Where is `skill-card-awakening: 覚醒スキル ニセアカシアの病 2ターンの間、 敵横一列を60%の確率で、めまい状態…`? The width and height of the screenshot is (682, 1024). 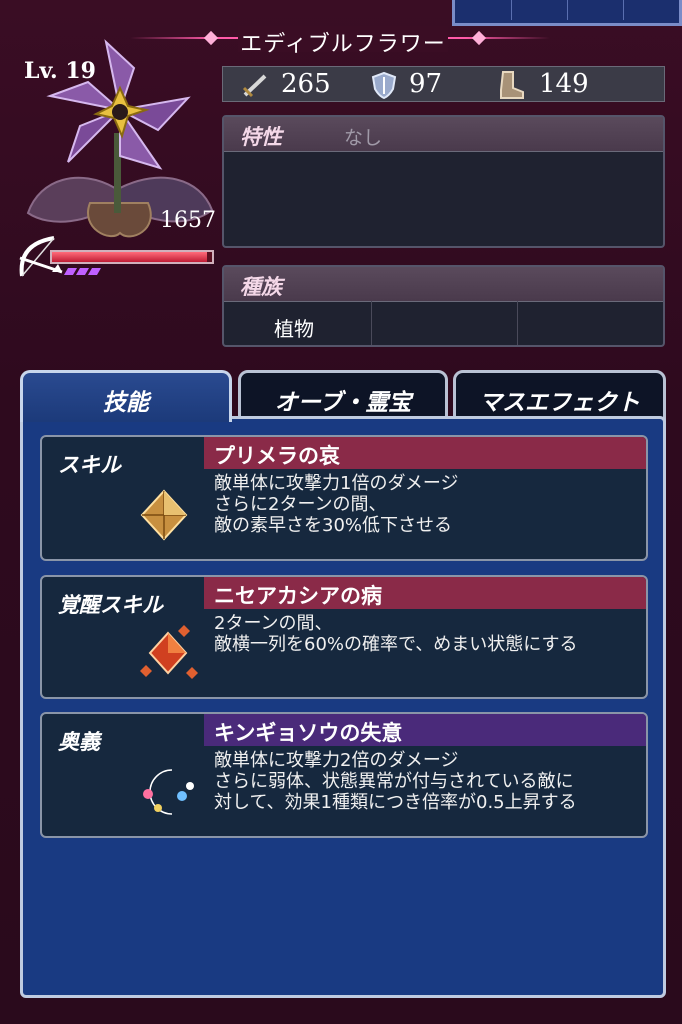
skill-card-awakening: 覚醒スキル ニセアカシアの病 2ターンの間、 敵横一列を60%の確率で、めまい状態… is located at coordinates (344, 637).